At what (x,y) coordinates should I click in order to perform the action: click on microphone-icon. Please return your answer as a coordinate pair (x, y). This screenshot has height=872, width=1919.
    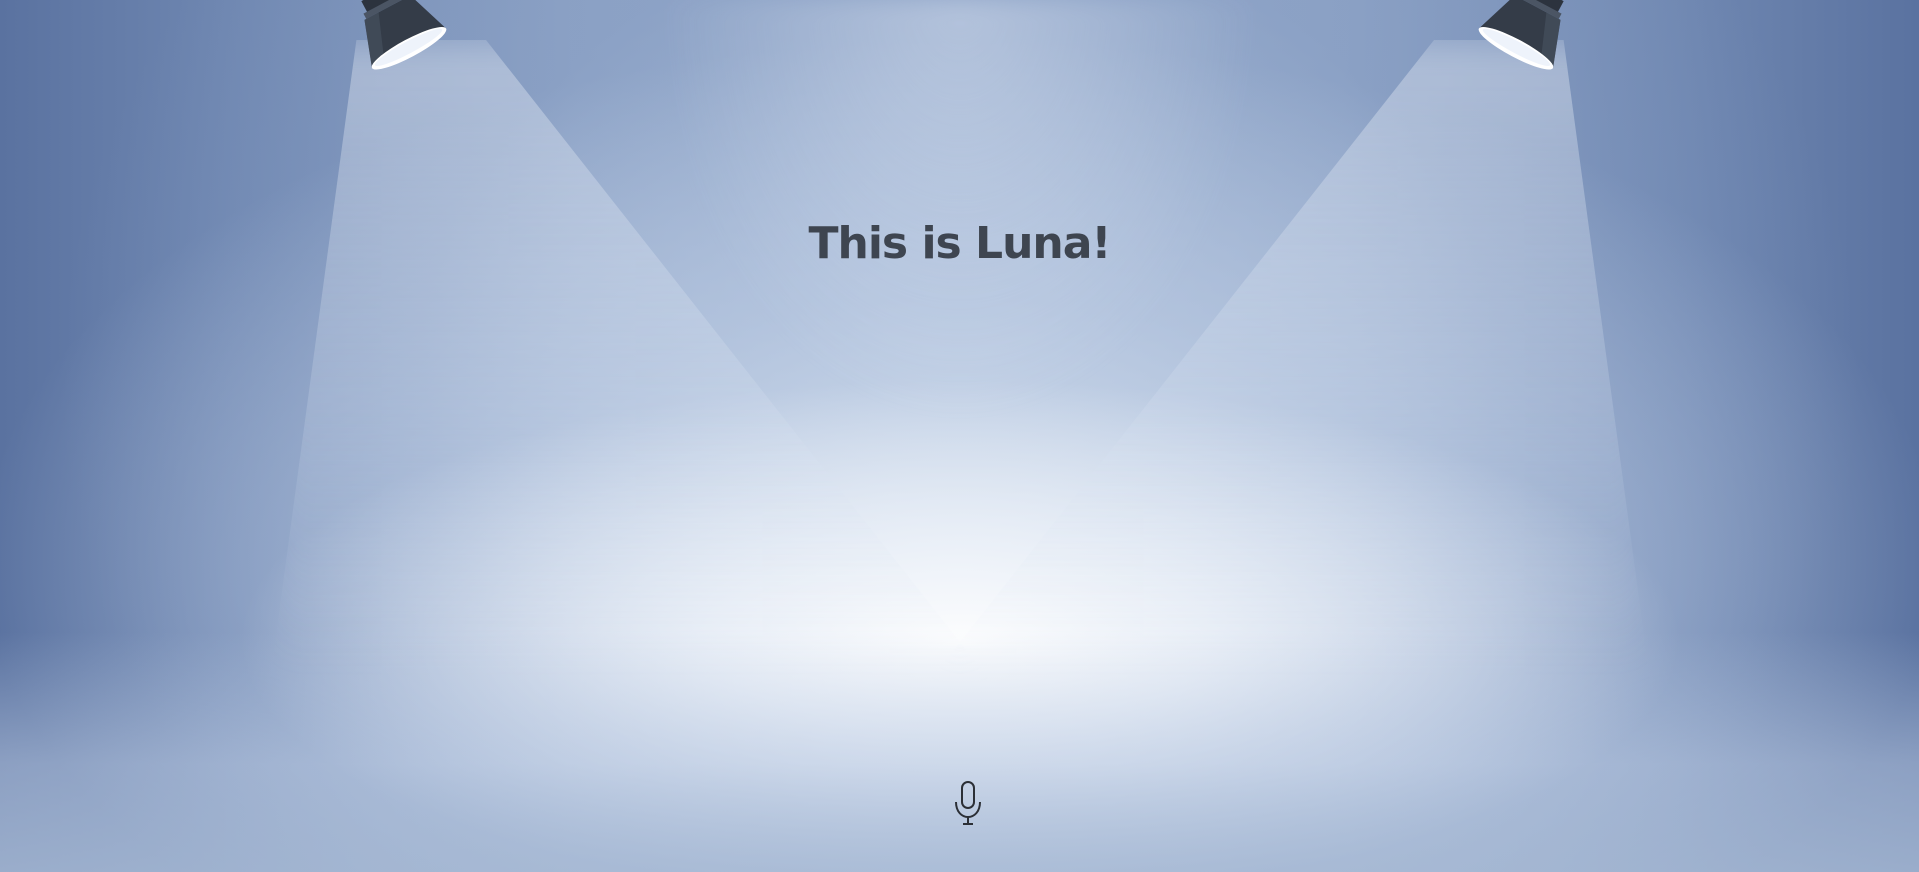
    Looking at the image, I should click on (968, 803).